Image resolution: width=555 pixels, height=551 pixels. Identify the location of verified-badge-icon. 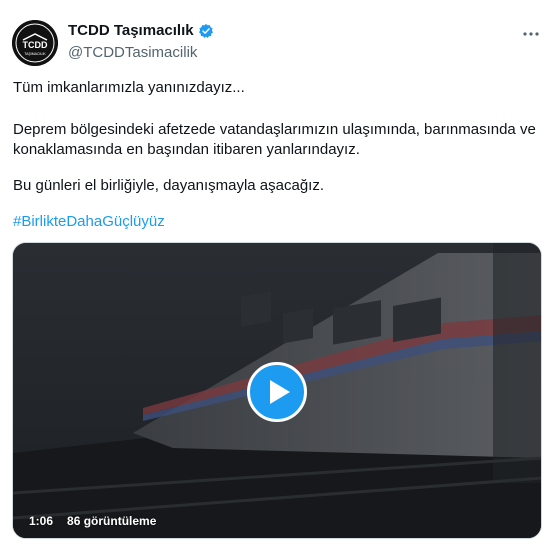
(206, 31).